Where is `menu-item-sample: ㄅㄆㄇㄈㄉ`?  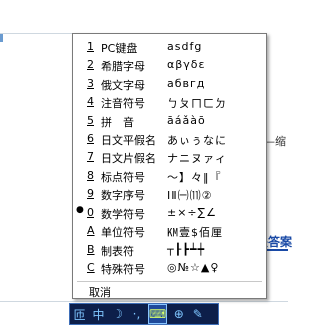 menu-item-sample: ㄅㄆㄇㄈㄉ is located at coordinates (197, 103).